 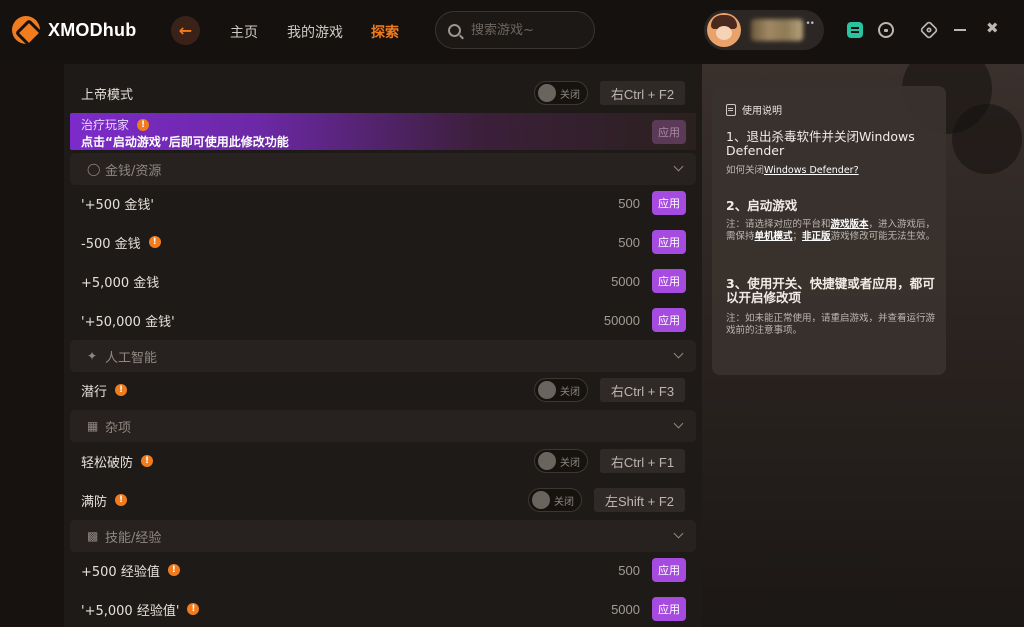 I want to click on note-emphasis: 游戏版本, so click(x=849, y=224).